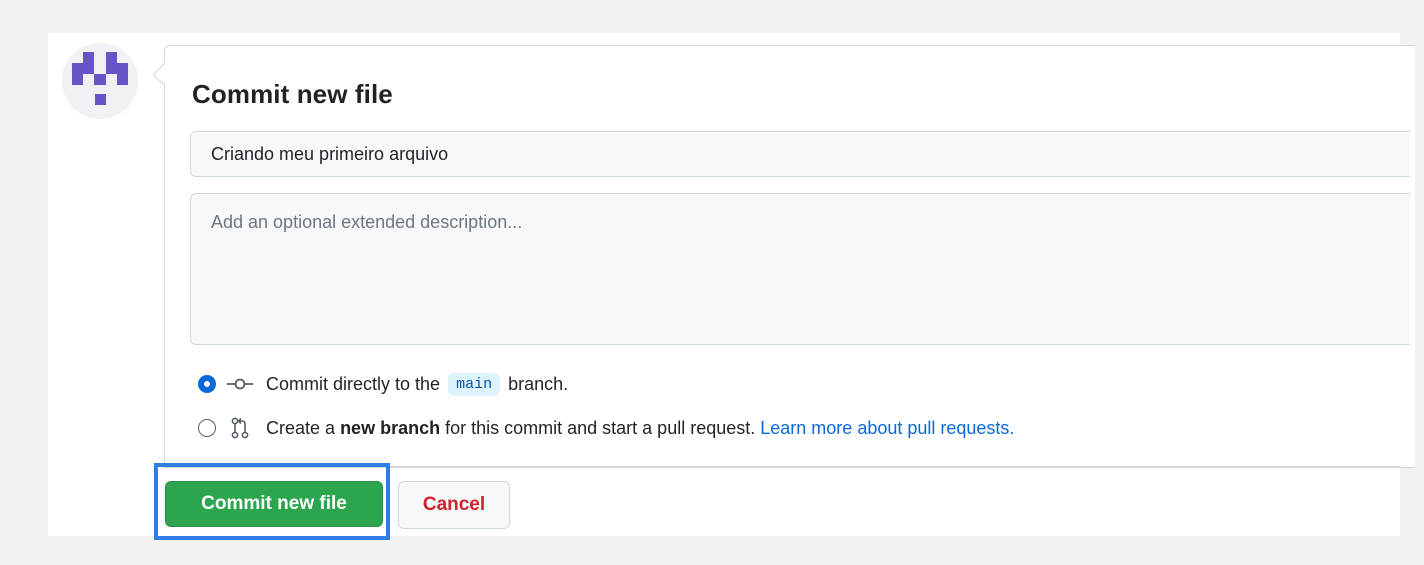 This screenshot has width=1424, height=565. Describe the element at coordinates (474, 384) in the screenshot. I see `branch-name-tag: main` at that location.